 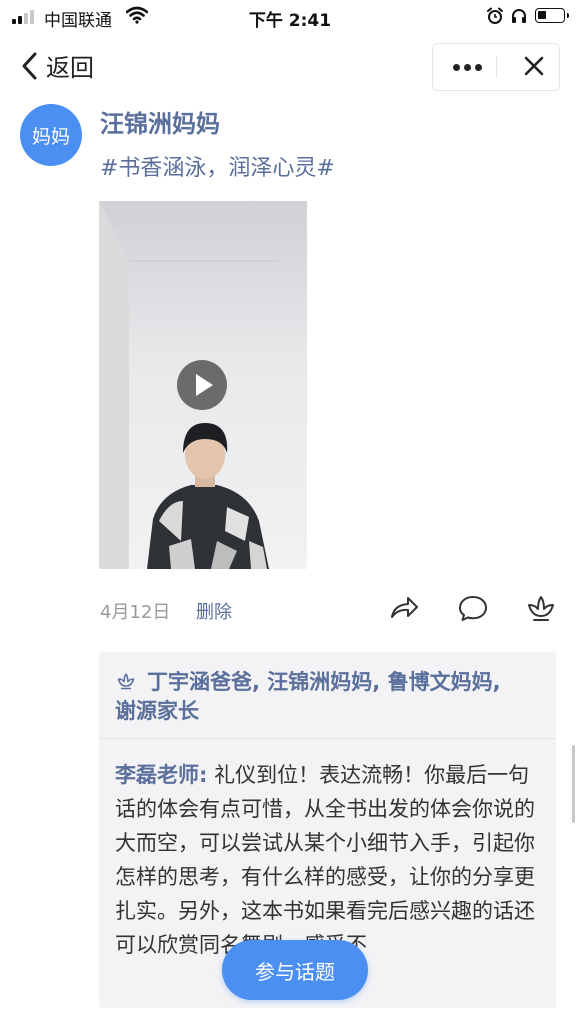 I want to click on play-button, so click(x=202, y=385).